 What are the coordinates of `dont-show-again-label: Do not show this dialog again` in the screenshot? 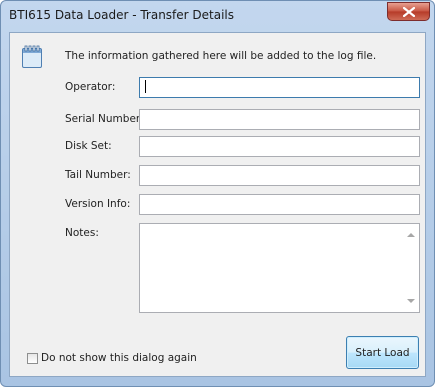 It's located at (119, 358).